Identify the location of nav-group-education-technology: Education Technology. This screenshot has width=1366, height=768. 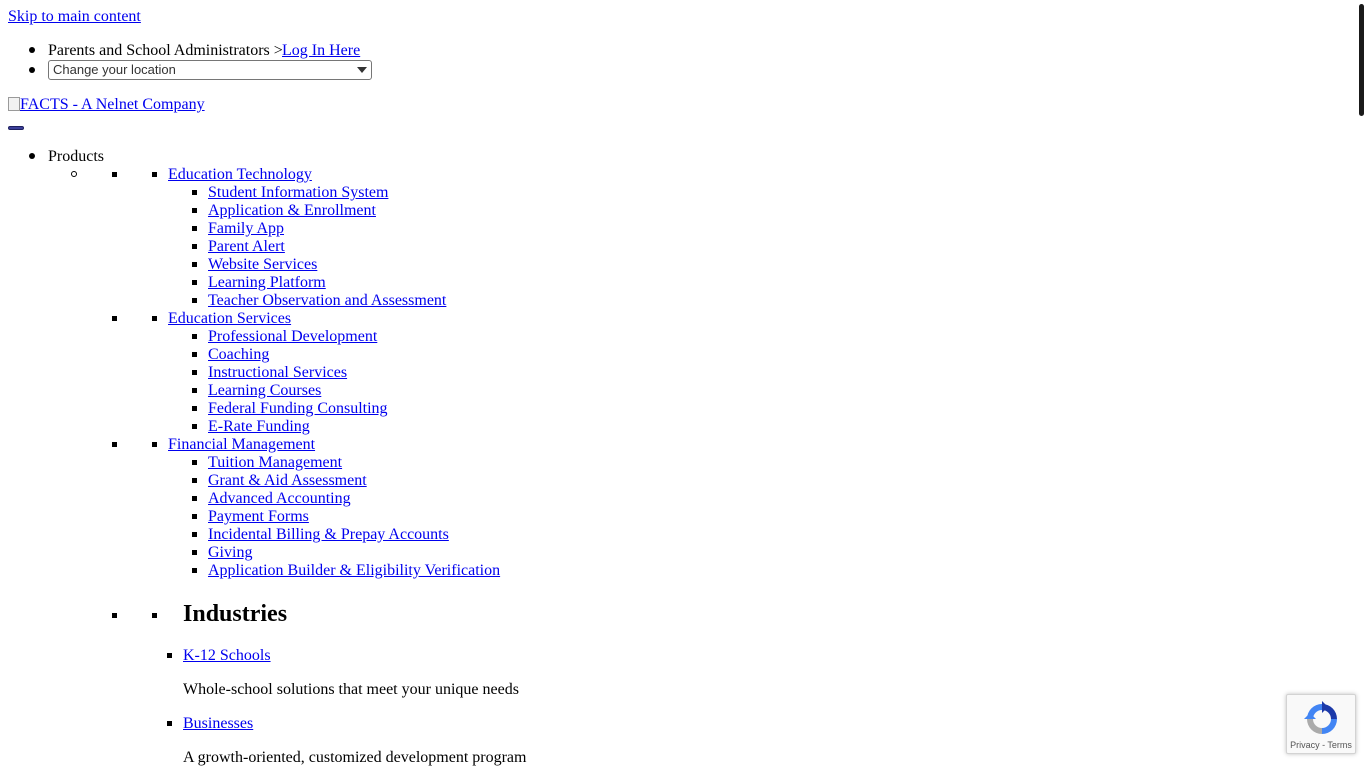
(240, 175).